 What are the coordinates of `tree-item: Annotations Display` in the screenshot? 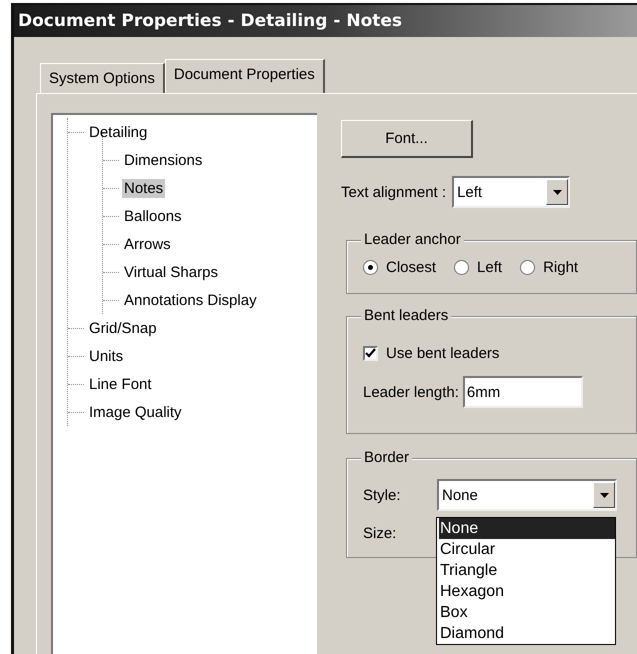 It's located at (190, 300).